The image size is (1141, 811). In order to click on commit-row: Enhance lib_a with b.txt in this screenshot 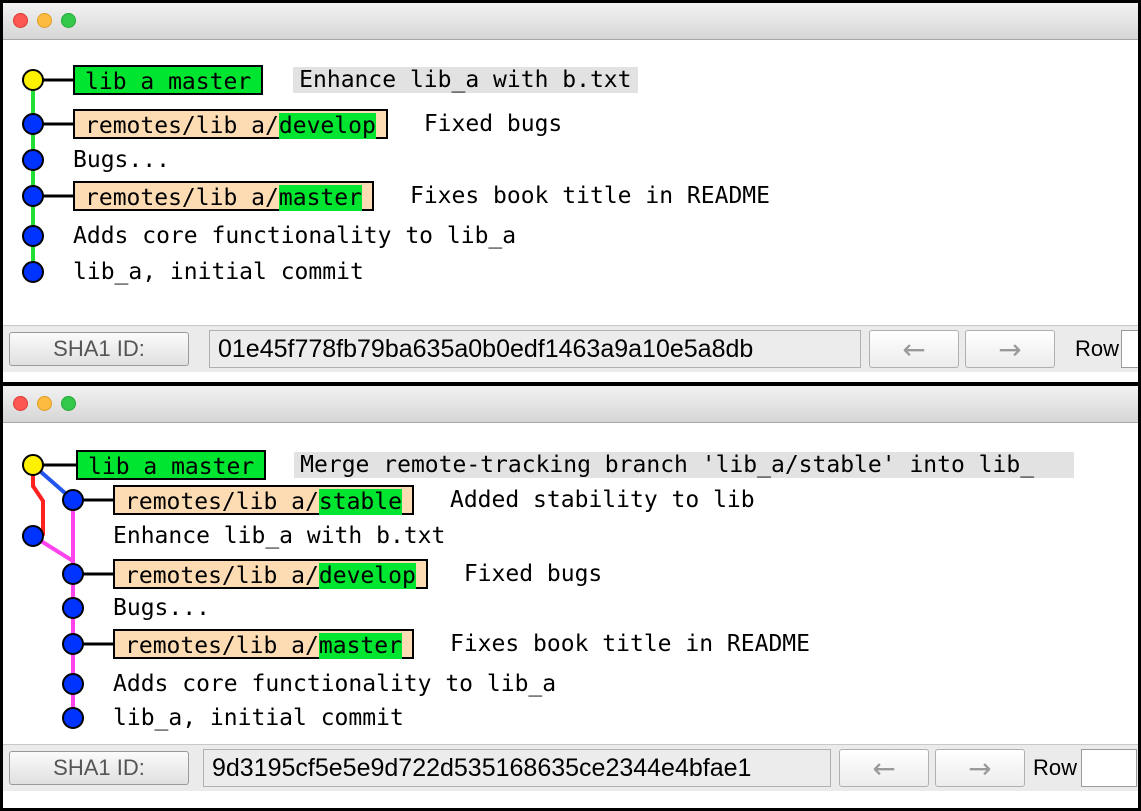, I will do `click(279, 536)`.